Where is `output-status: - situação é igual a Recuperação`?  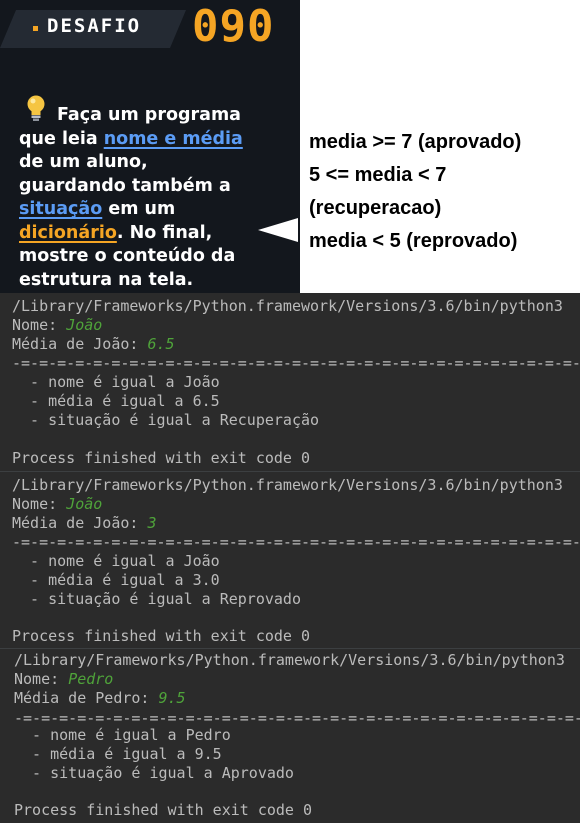 output-status: - situação é igual a Recuperação is located at coordinates (166, 420).